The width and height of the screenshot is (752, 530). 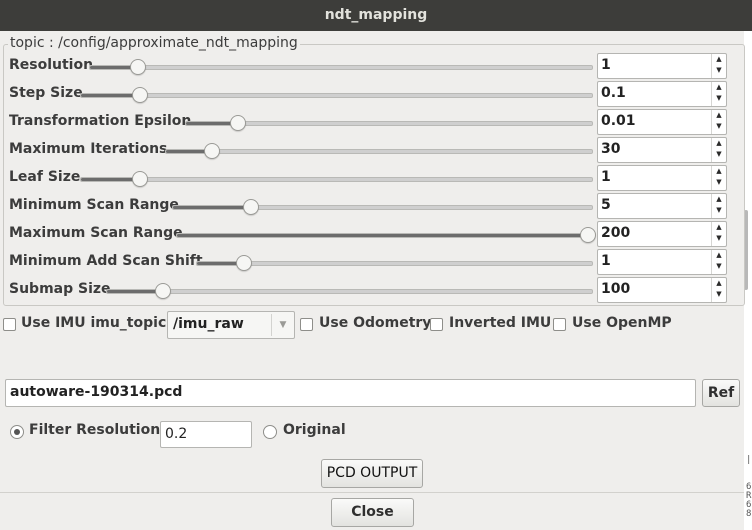 I want to click on maximum-iterations-slider, so click(x=379, y=151).